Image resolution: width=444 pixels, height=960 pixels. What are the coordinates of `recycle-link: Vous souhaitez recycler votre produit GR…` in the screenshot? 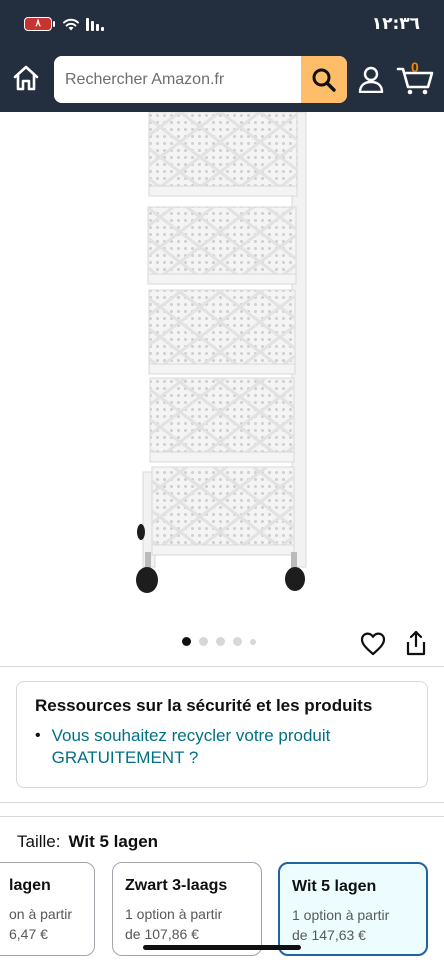 It's located at (230, 747).